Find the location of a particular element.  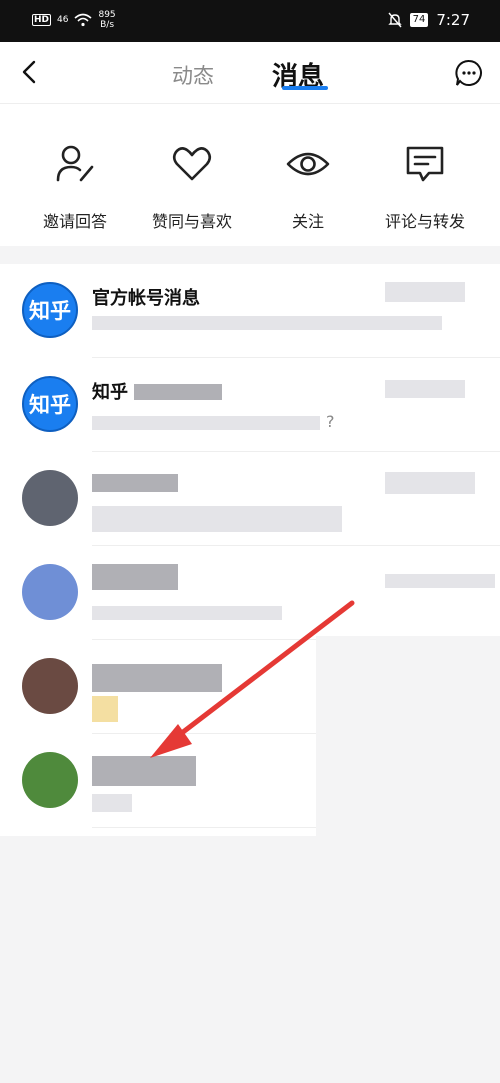

clock: 7:27 is located at coordinates (453, 20).